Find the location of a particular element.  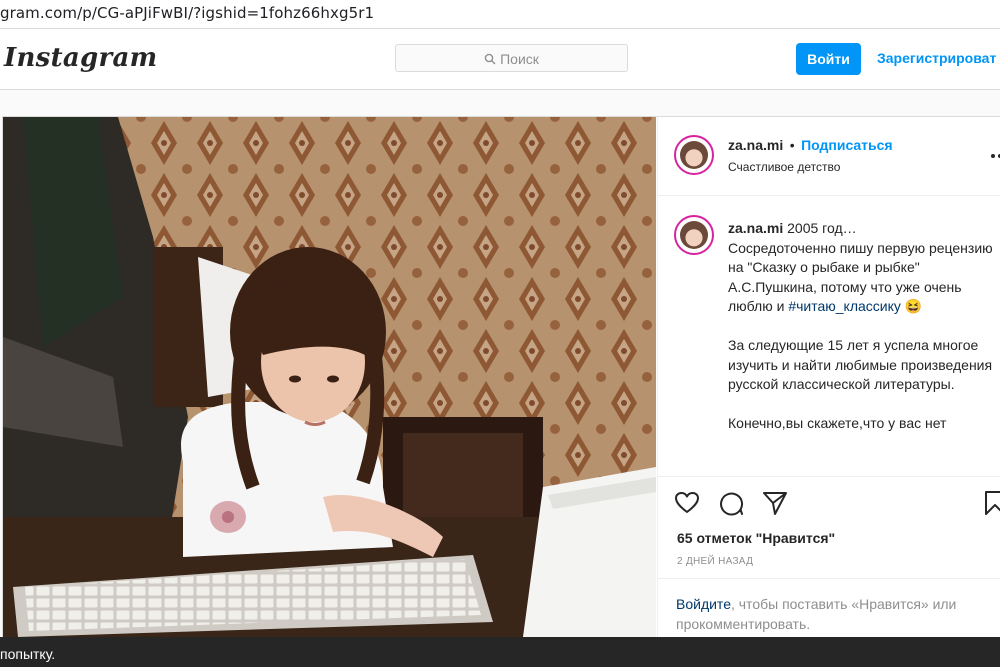

login-link: Войдите is located at coordinates (703, 604).